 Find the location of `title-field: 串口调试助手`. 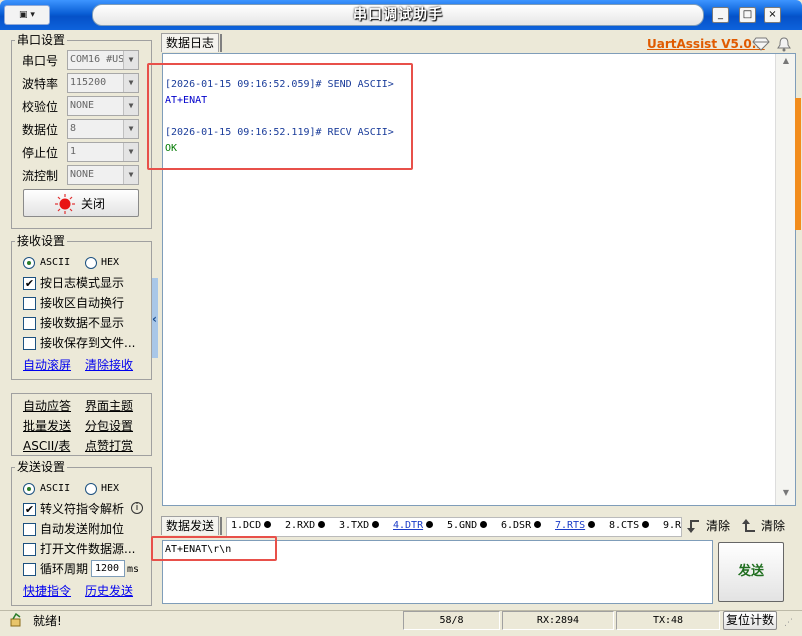

title-field: 串口调试助手 is located at coordinates (398, 15).